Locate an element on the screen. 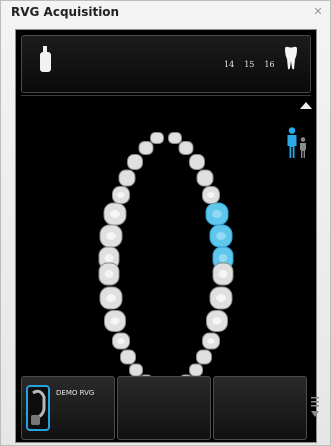  close-icon: ✕ is located at coordinates (318, 12).